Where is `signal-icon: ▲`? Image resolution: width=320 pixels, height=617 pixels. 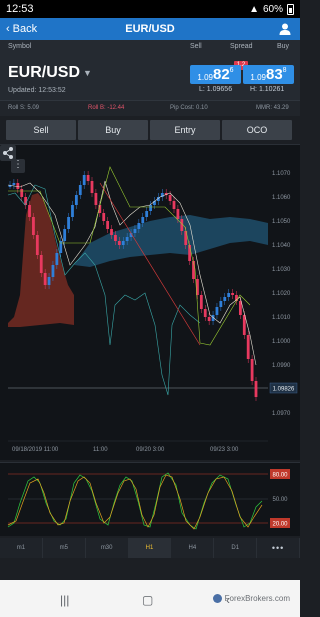 signal-icon: ▲ is located at coordinates (254, 9).